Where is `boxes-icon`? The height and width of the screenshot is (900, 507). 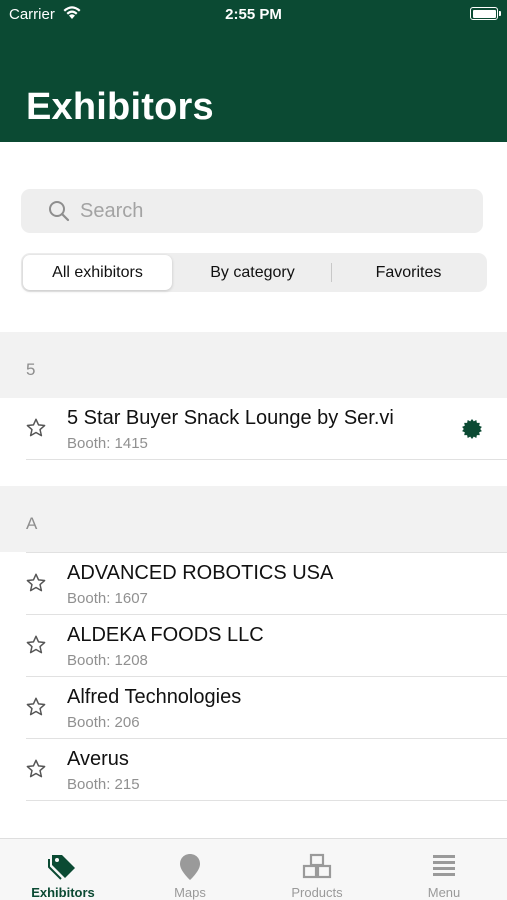
boxes-icon is located at coordinates (317, 868).